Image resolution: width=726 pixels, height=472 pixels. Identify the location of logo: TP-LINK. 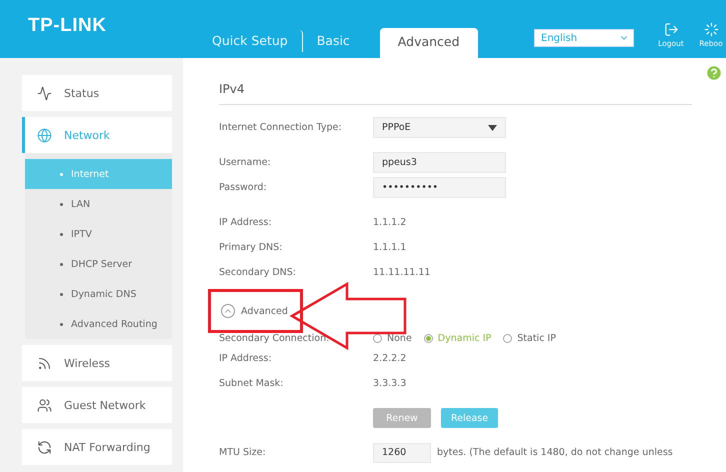
(67, 26).